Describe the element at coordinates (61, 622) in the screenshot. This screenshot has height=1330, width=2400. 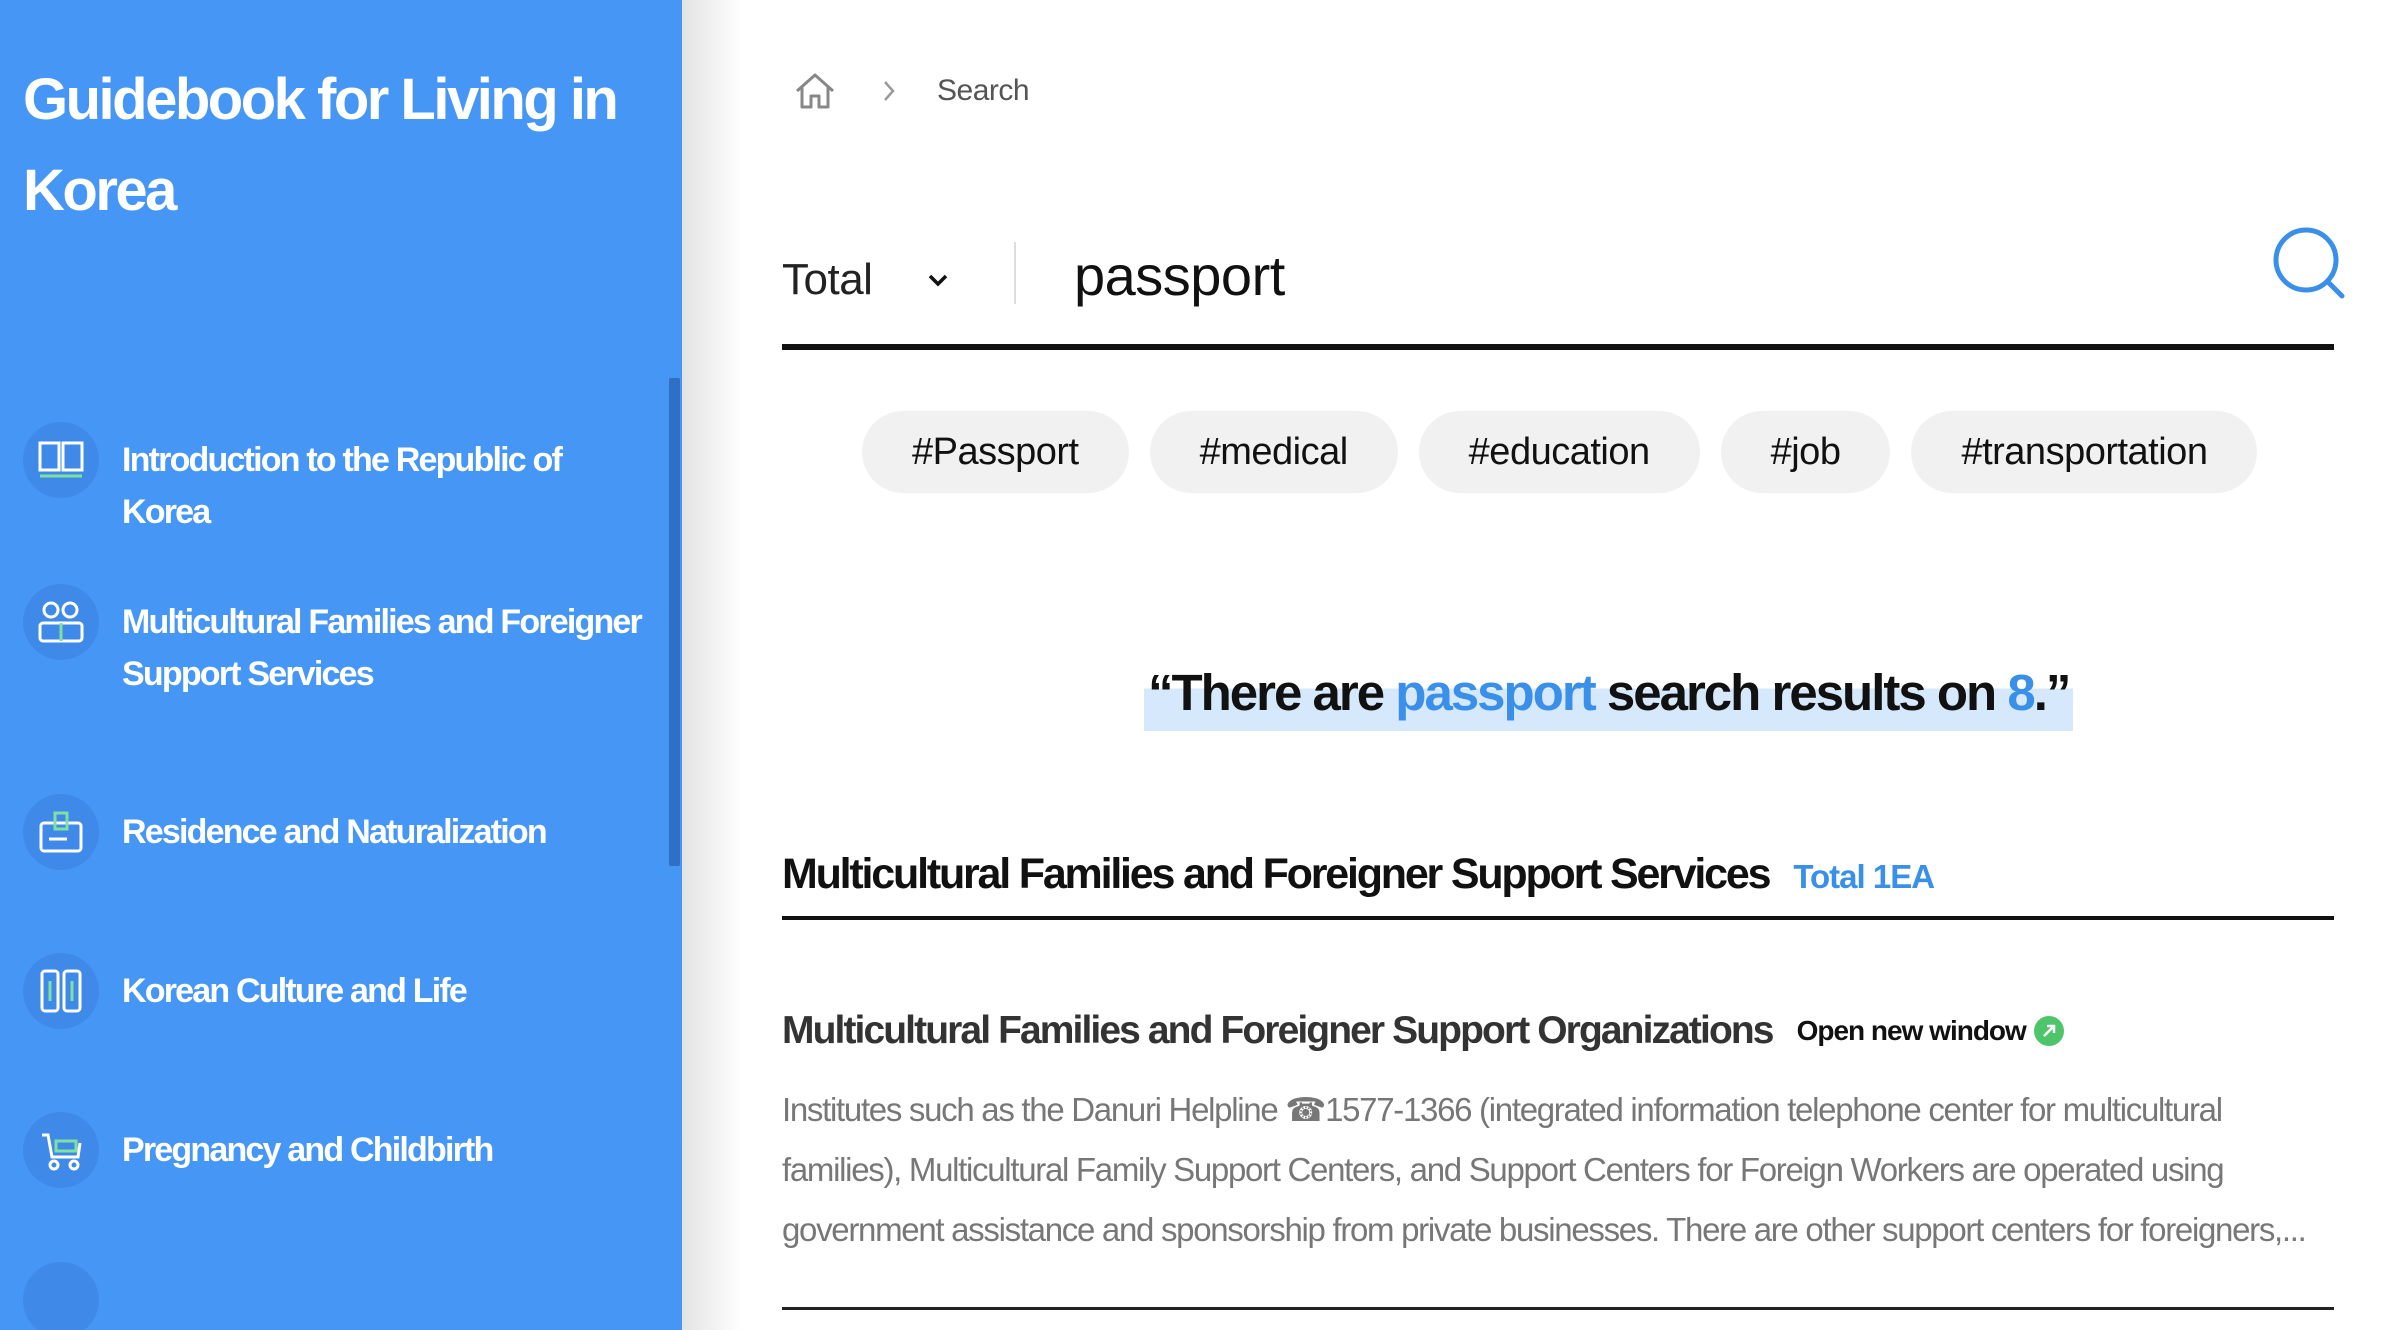
I see `people-icon` at that location.